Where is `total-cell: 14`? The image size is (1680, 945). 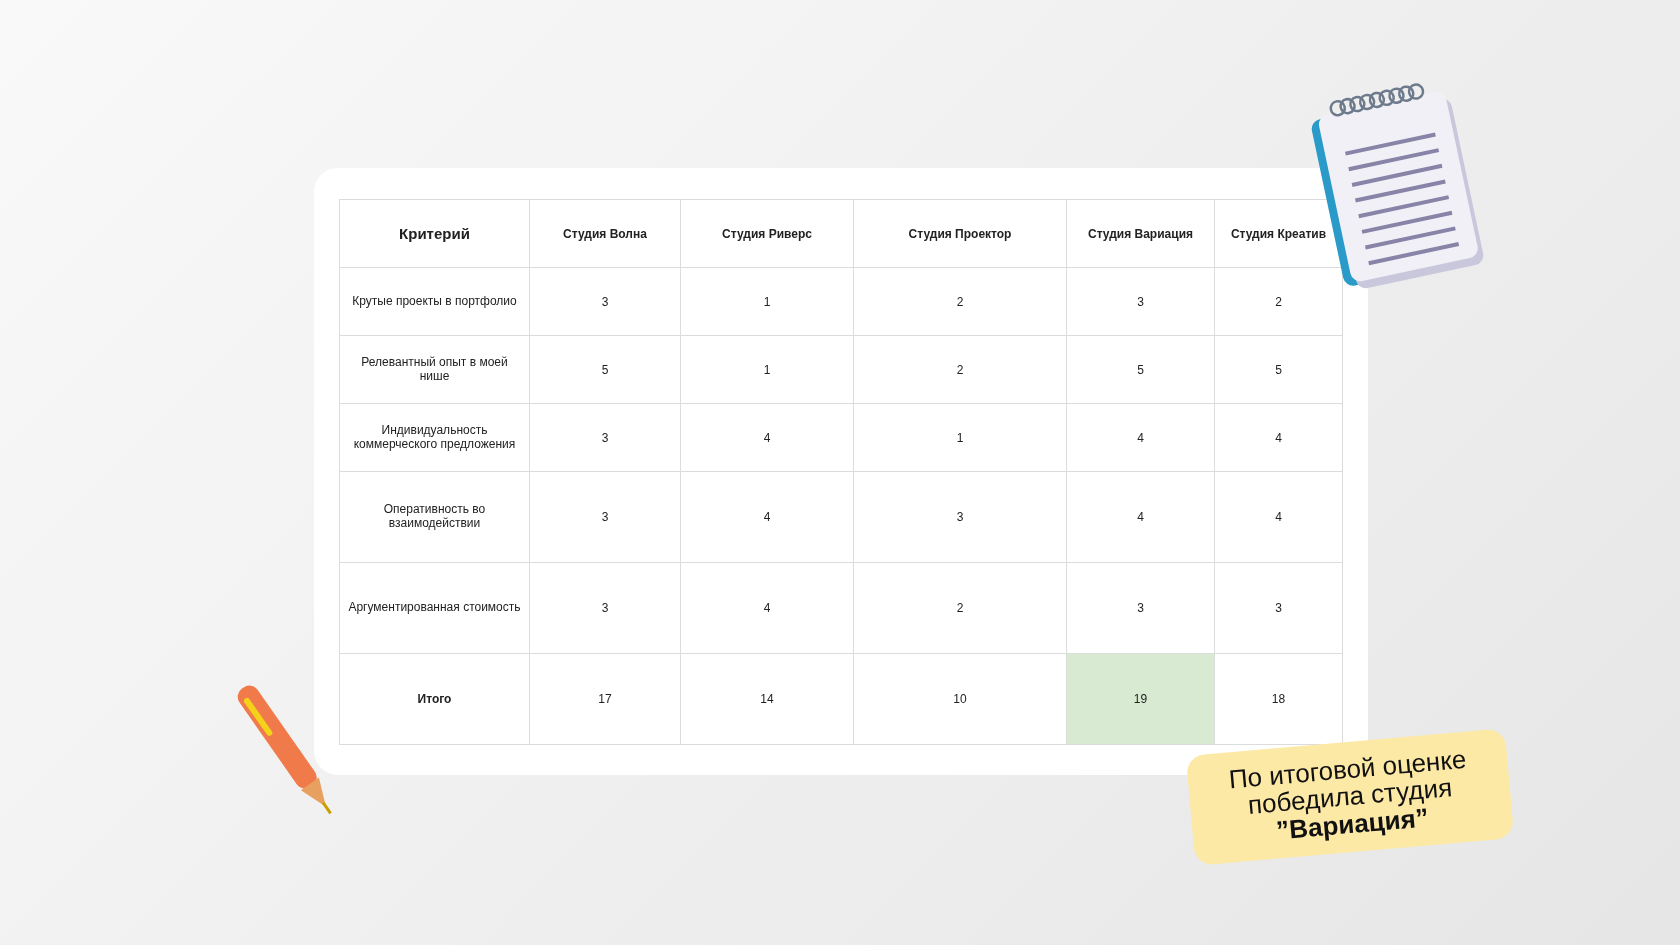 total-cell: 14 is located at coordinates (767, 699).